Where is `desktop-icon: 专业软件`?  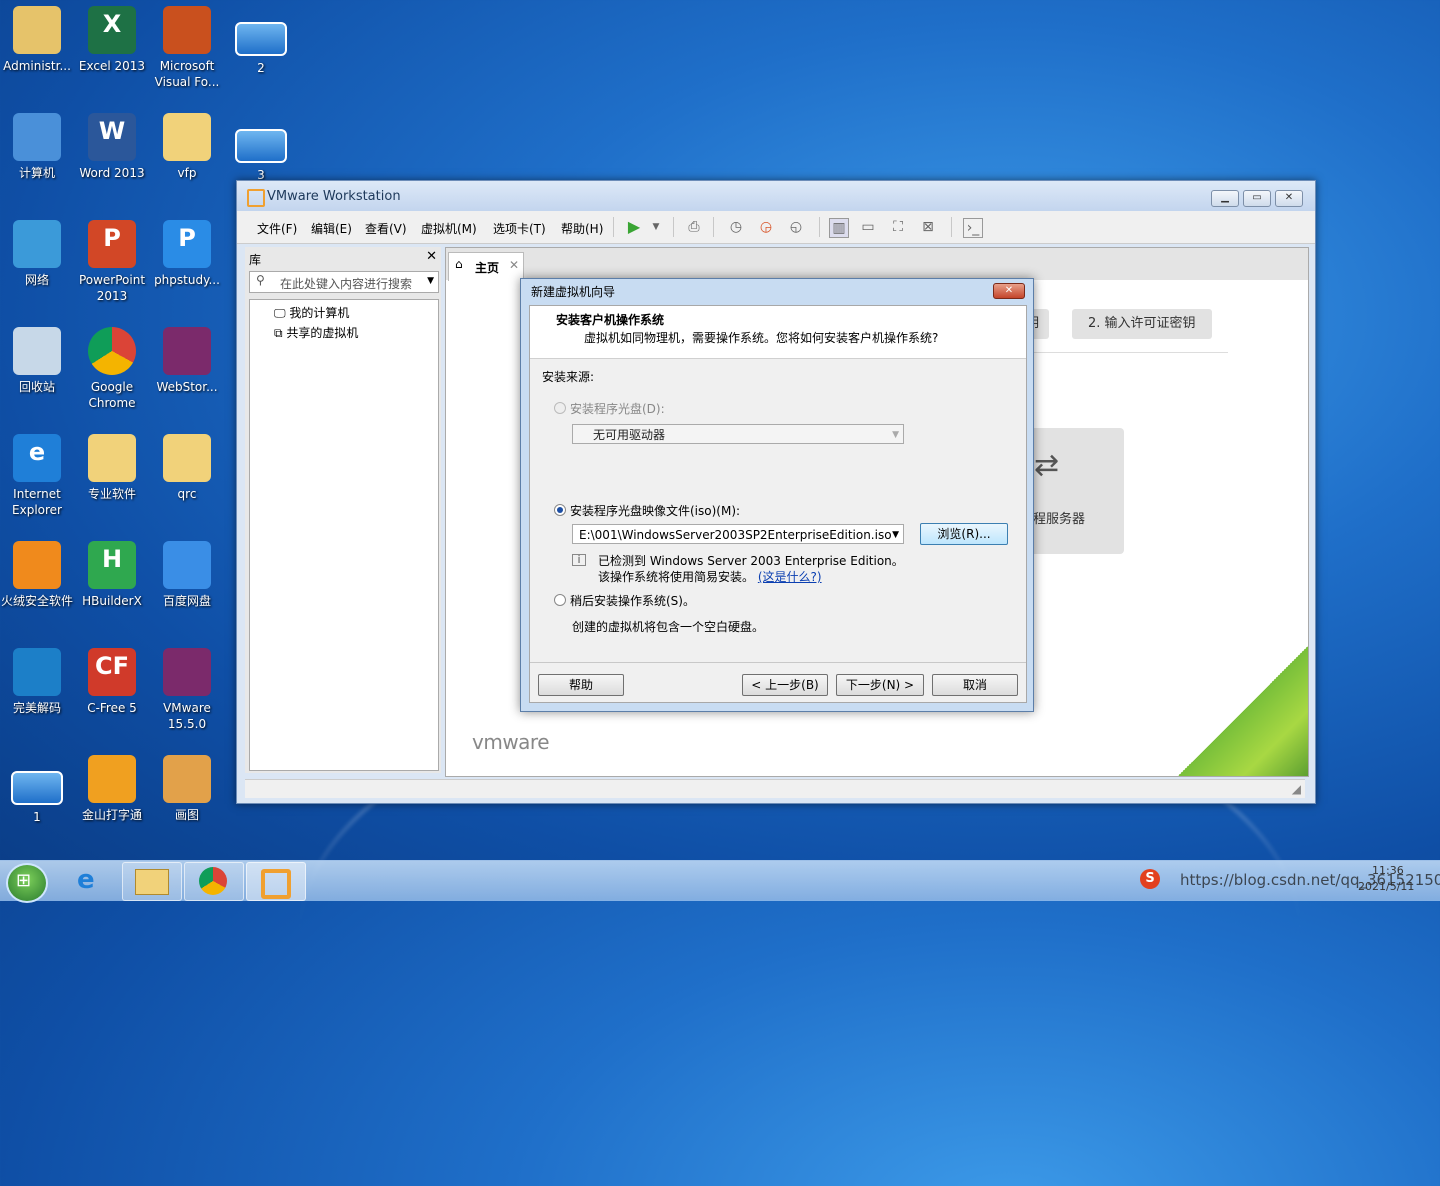
desktop-icon: 专业软件 is located at coordinates (112, 465).